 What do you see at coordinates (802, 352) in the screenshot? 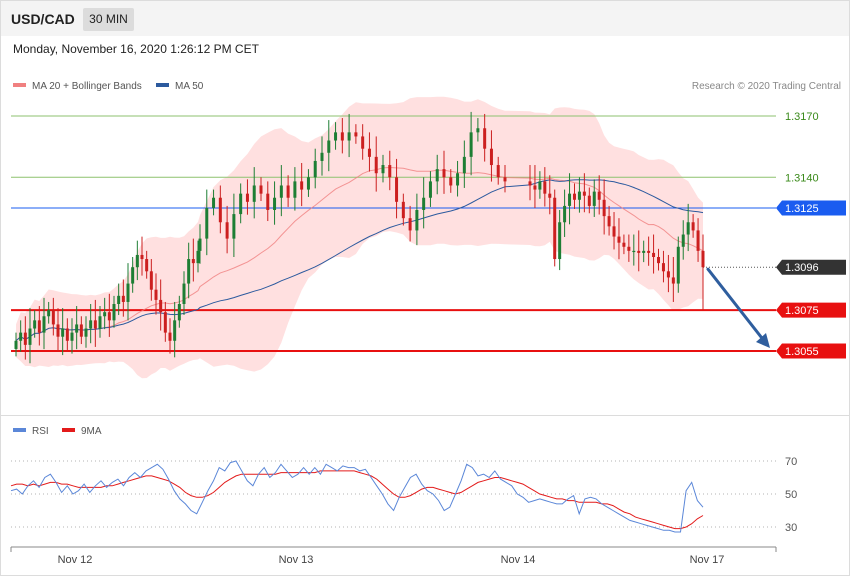
I see `level-label-1.3055: 1.3055` at bounding box center [802, 352].